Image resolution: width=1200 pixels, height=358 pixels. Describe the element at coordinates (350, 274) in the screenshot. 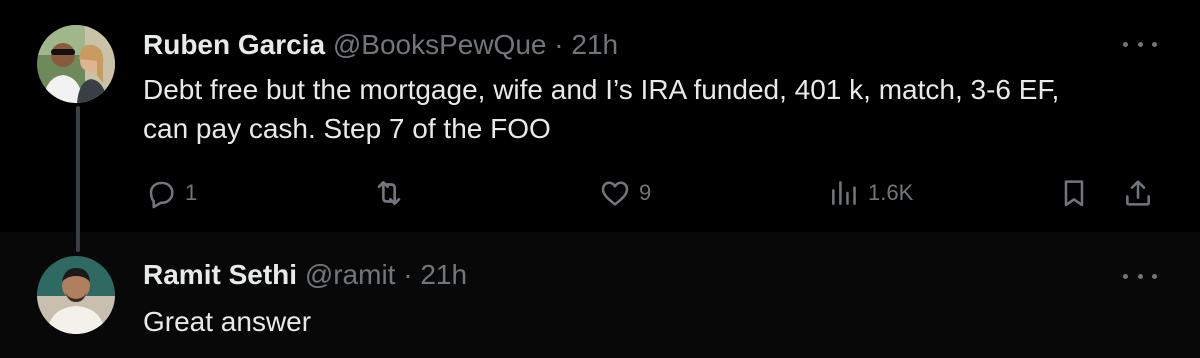

I see `author-handle: @ramit` at that location.